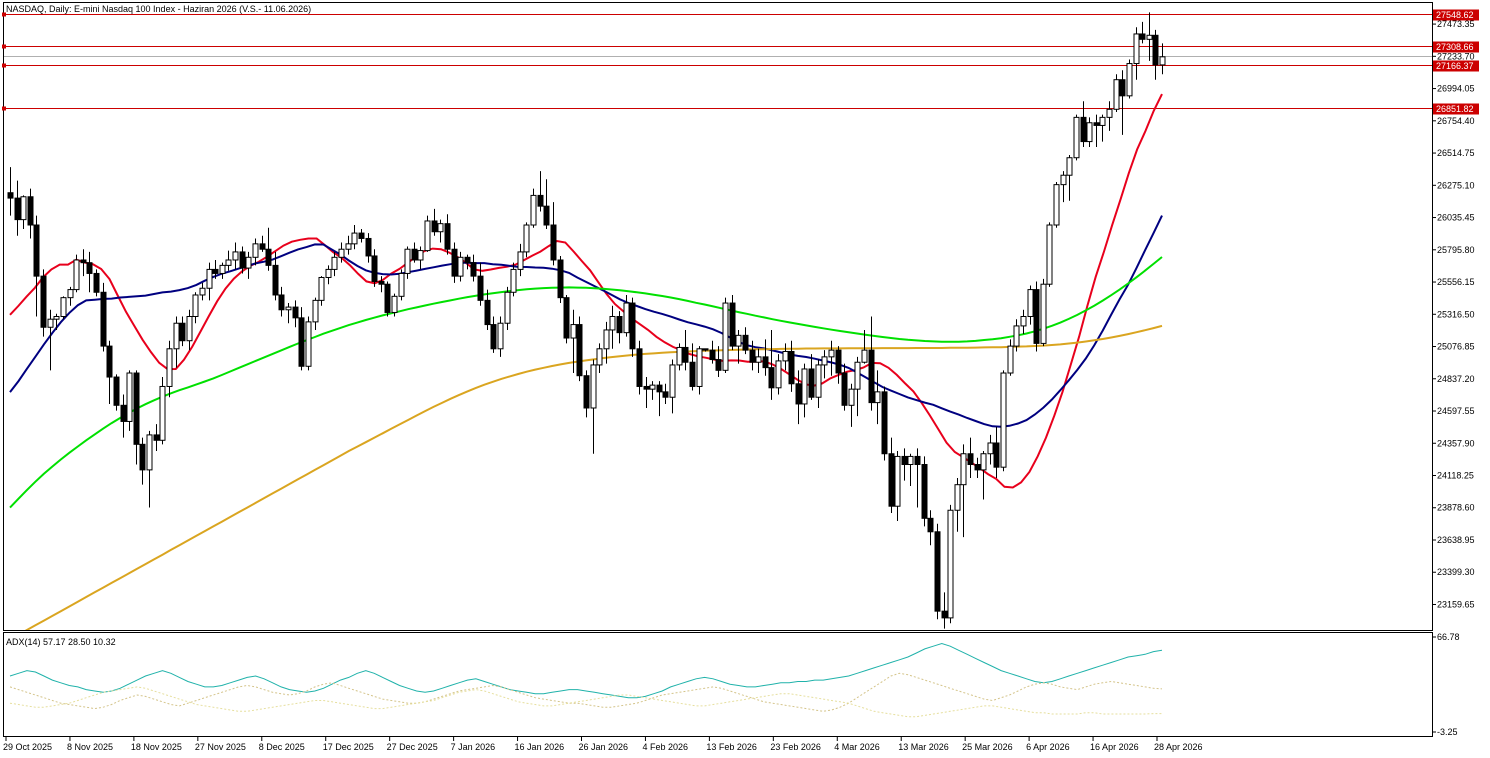 The width and height of the screenshot is (1490, 758). What do you see at coordinates (1446, 684) in the screenshot?
I see `adx-axis: 66.78 -3.25` at bounding box center [1446, 684].